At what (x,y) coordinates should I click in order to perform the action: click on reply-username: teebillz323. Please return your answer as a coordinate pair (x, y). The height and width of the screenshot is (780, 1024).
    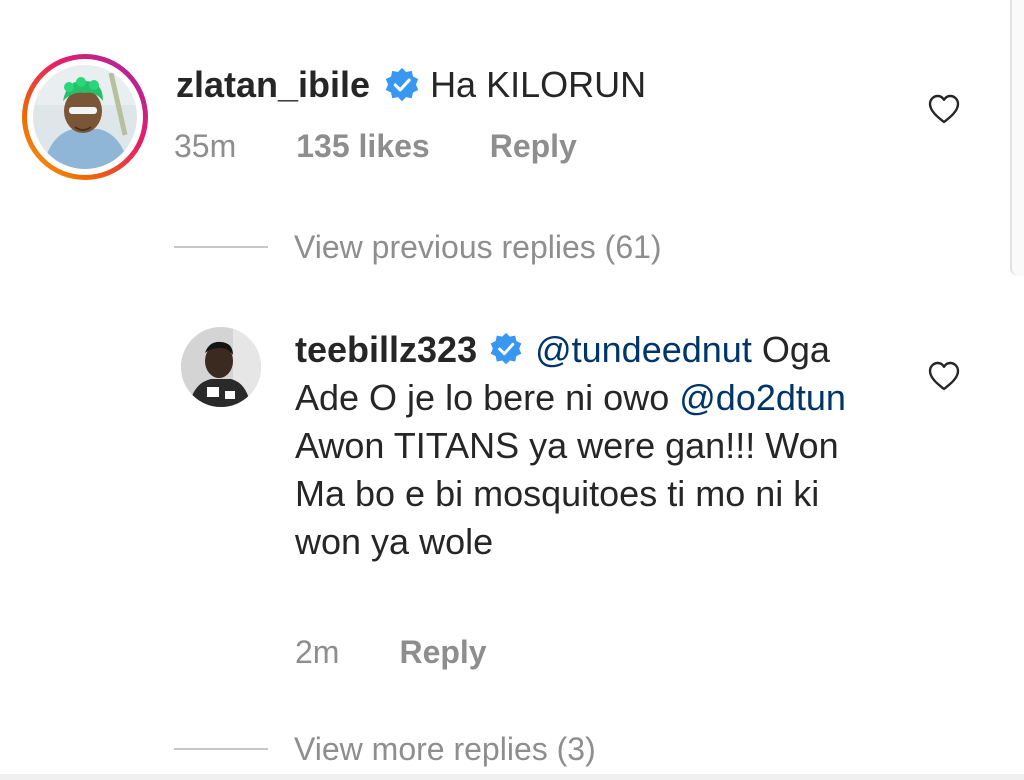
    Looking at the image, I should click on (386, 349).